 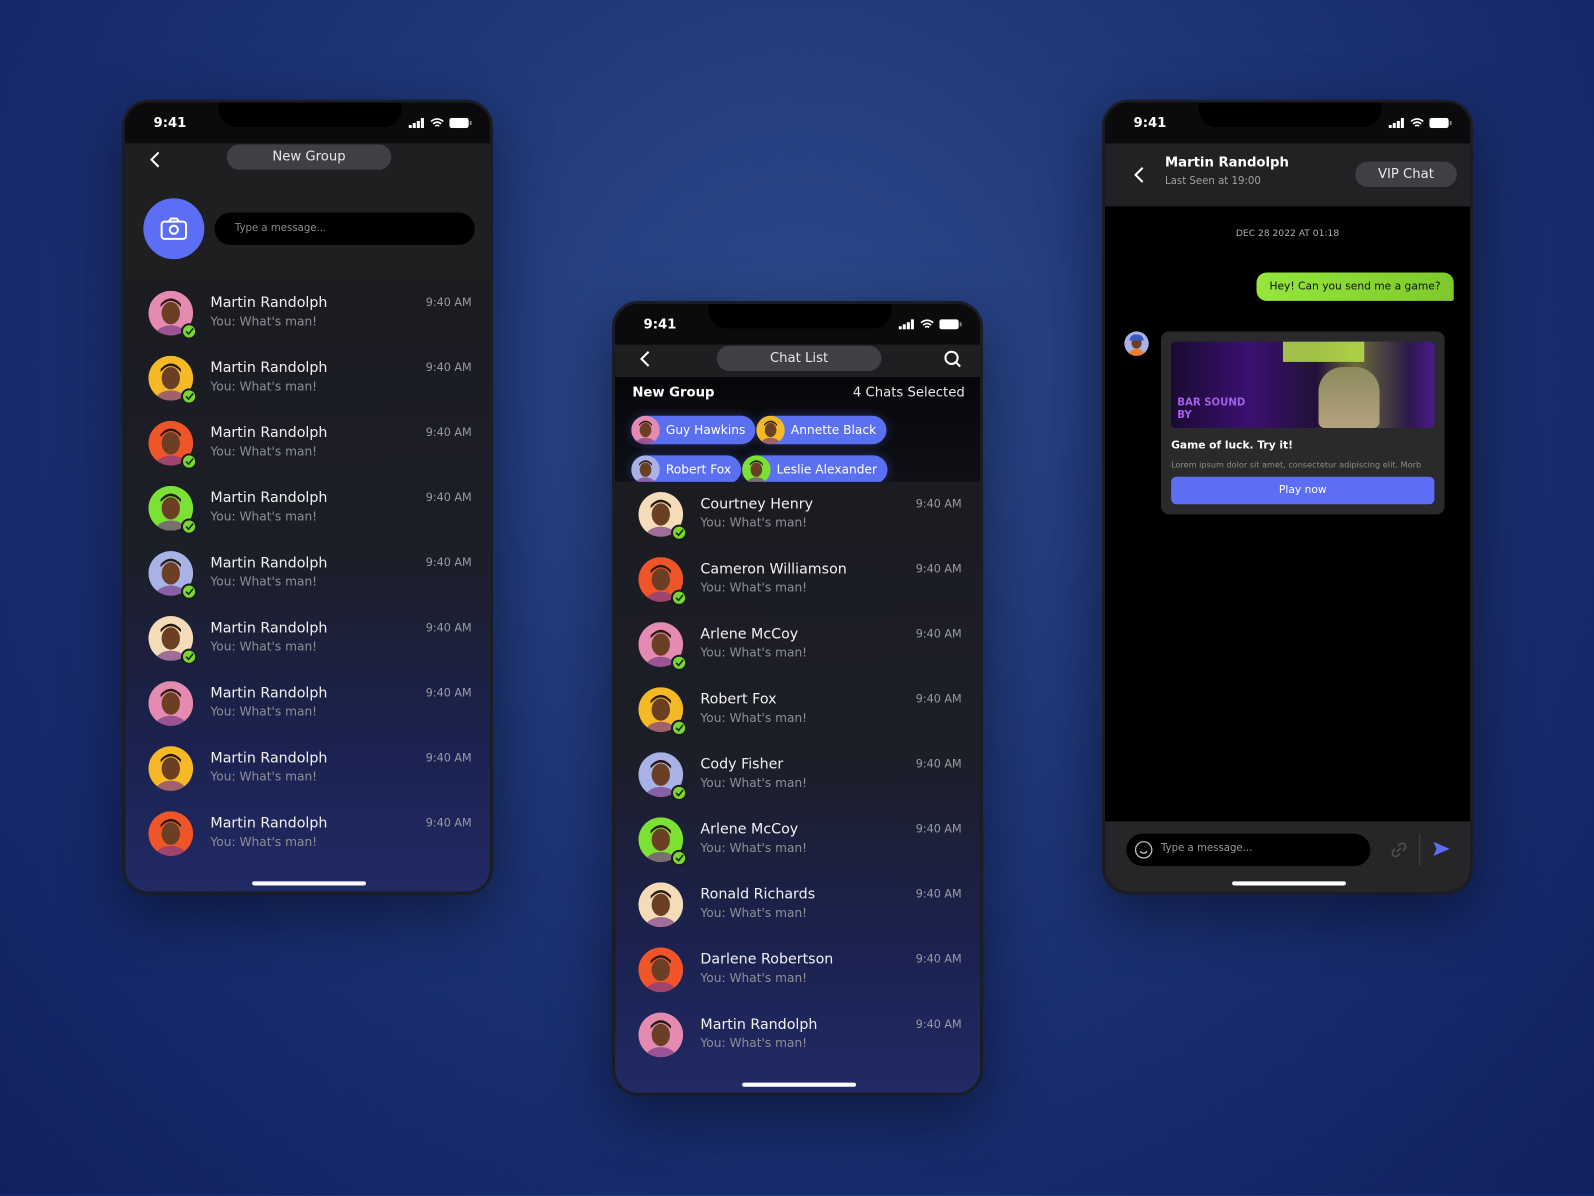 What do you see at coordinates (673, 393) in the screenshot?
I see `section-title: New Group` at bounding box center [673, 393].